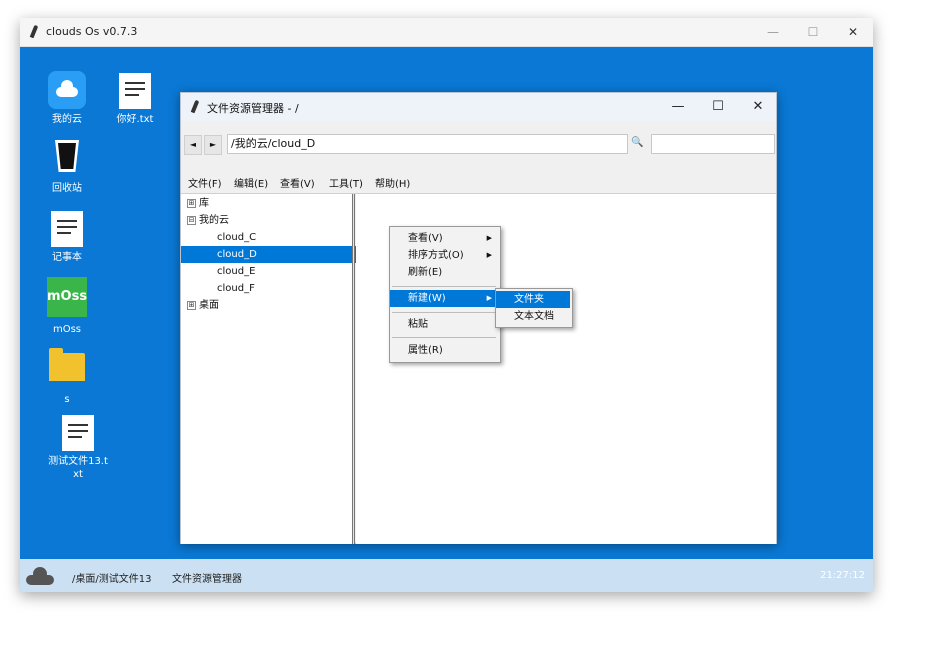  Describe the element at coordinates (678, 107) in the screenshot. I see `explorer-minimize-button: —` at that location.